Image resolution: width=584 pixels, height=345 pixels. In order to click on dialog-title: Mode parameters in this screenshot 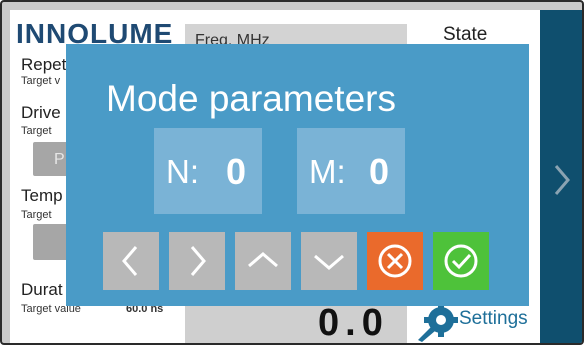, I will do `click(251, 98)`.